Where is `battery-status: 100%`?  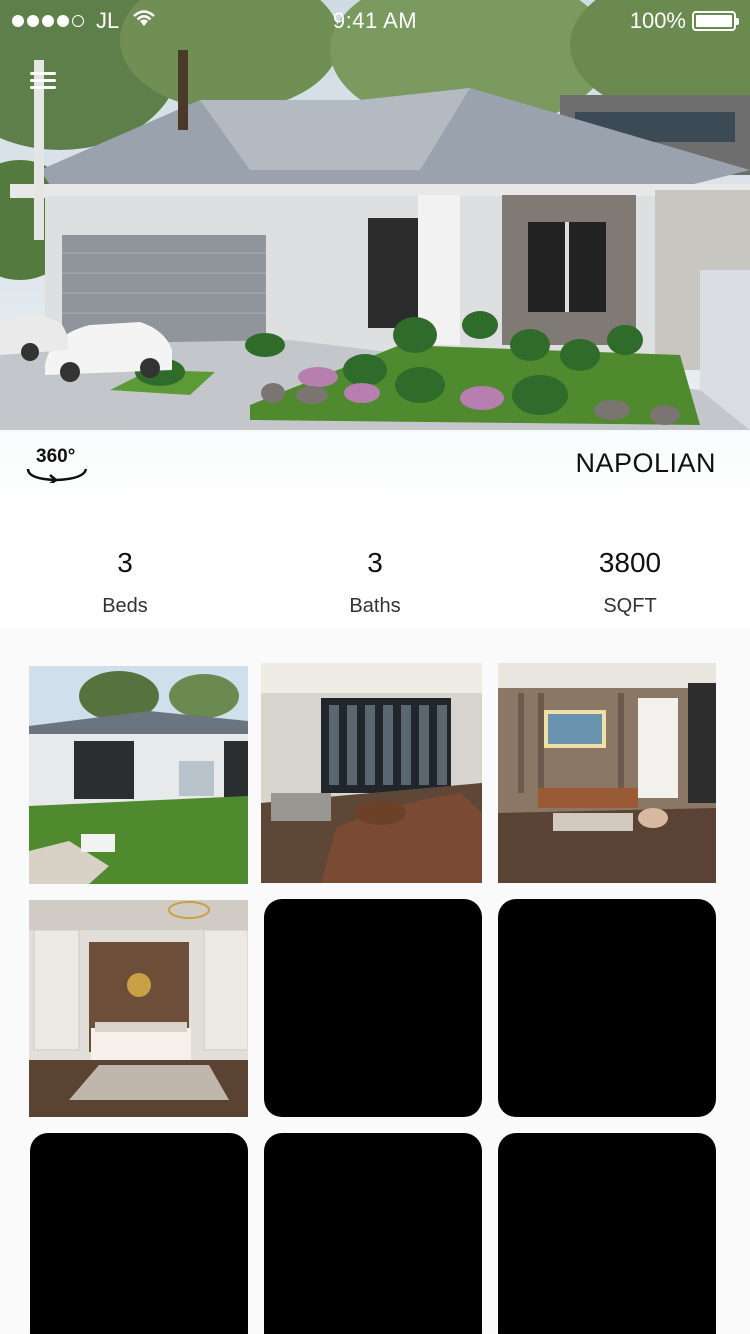
battery-status: 100% is located at coordinates (684, 21).